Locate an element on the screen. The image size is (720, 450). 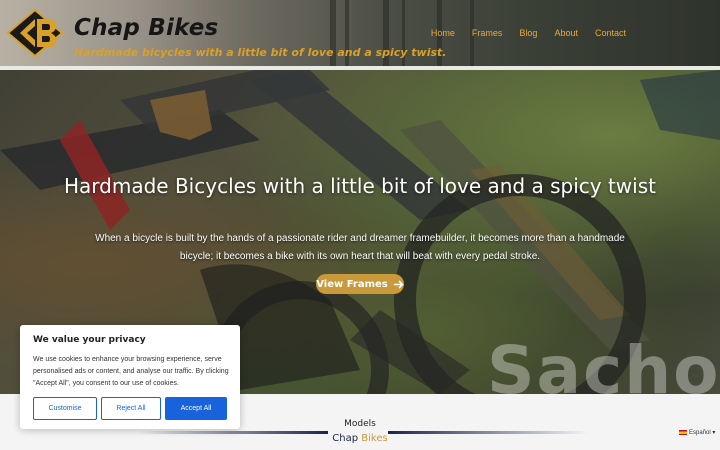
hero-watermark: Sacho is located at coordinates (603, 363).